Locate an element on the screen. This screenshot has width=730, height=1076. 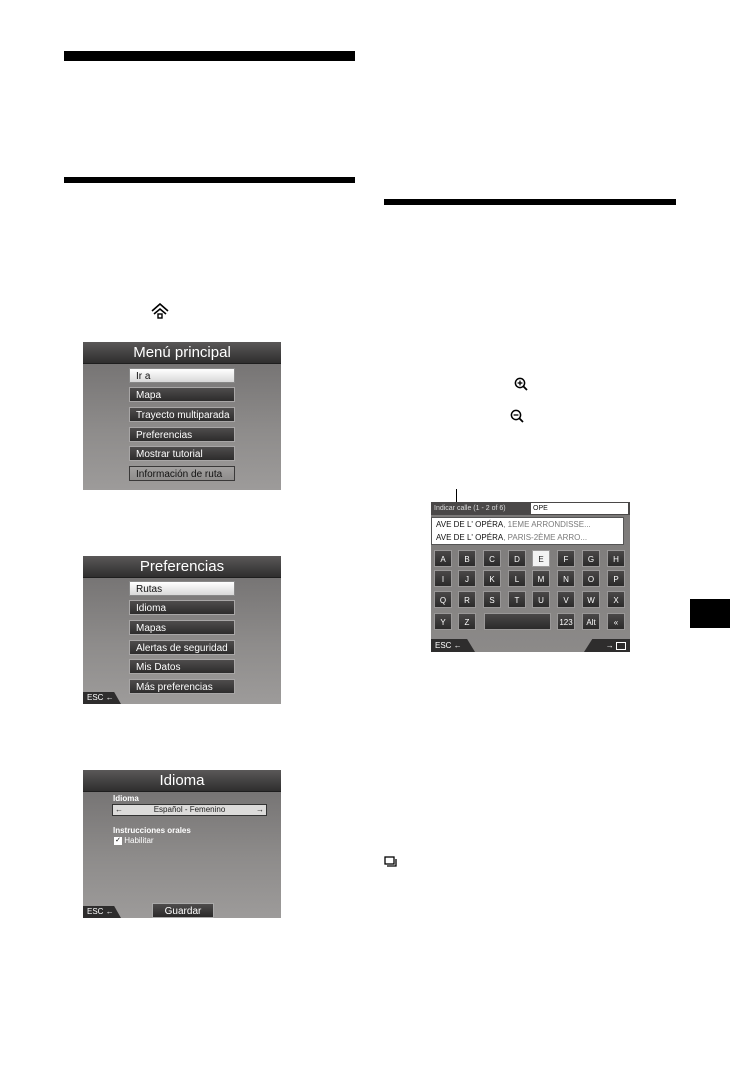
language-selector: ← Español - Femenino → is located at coordinates (189, 810).